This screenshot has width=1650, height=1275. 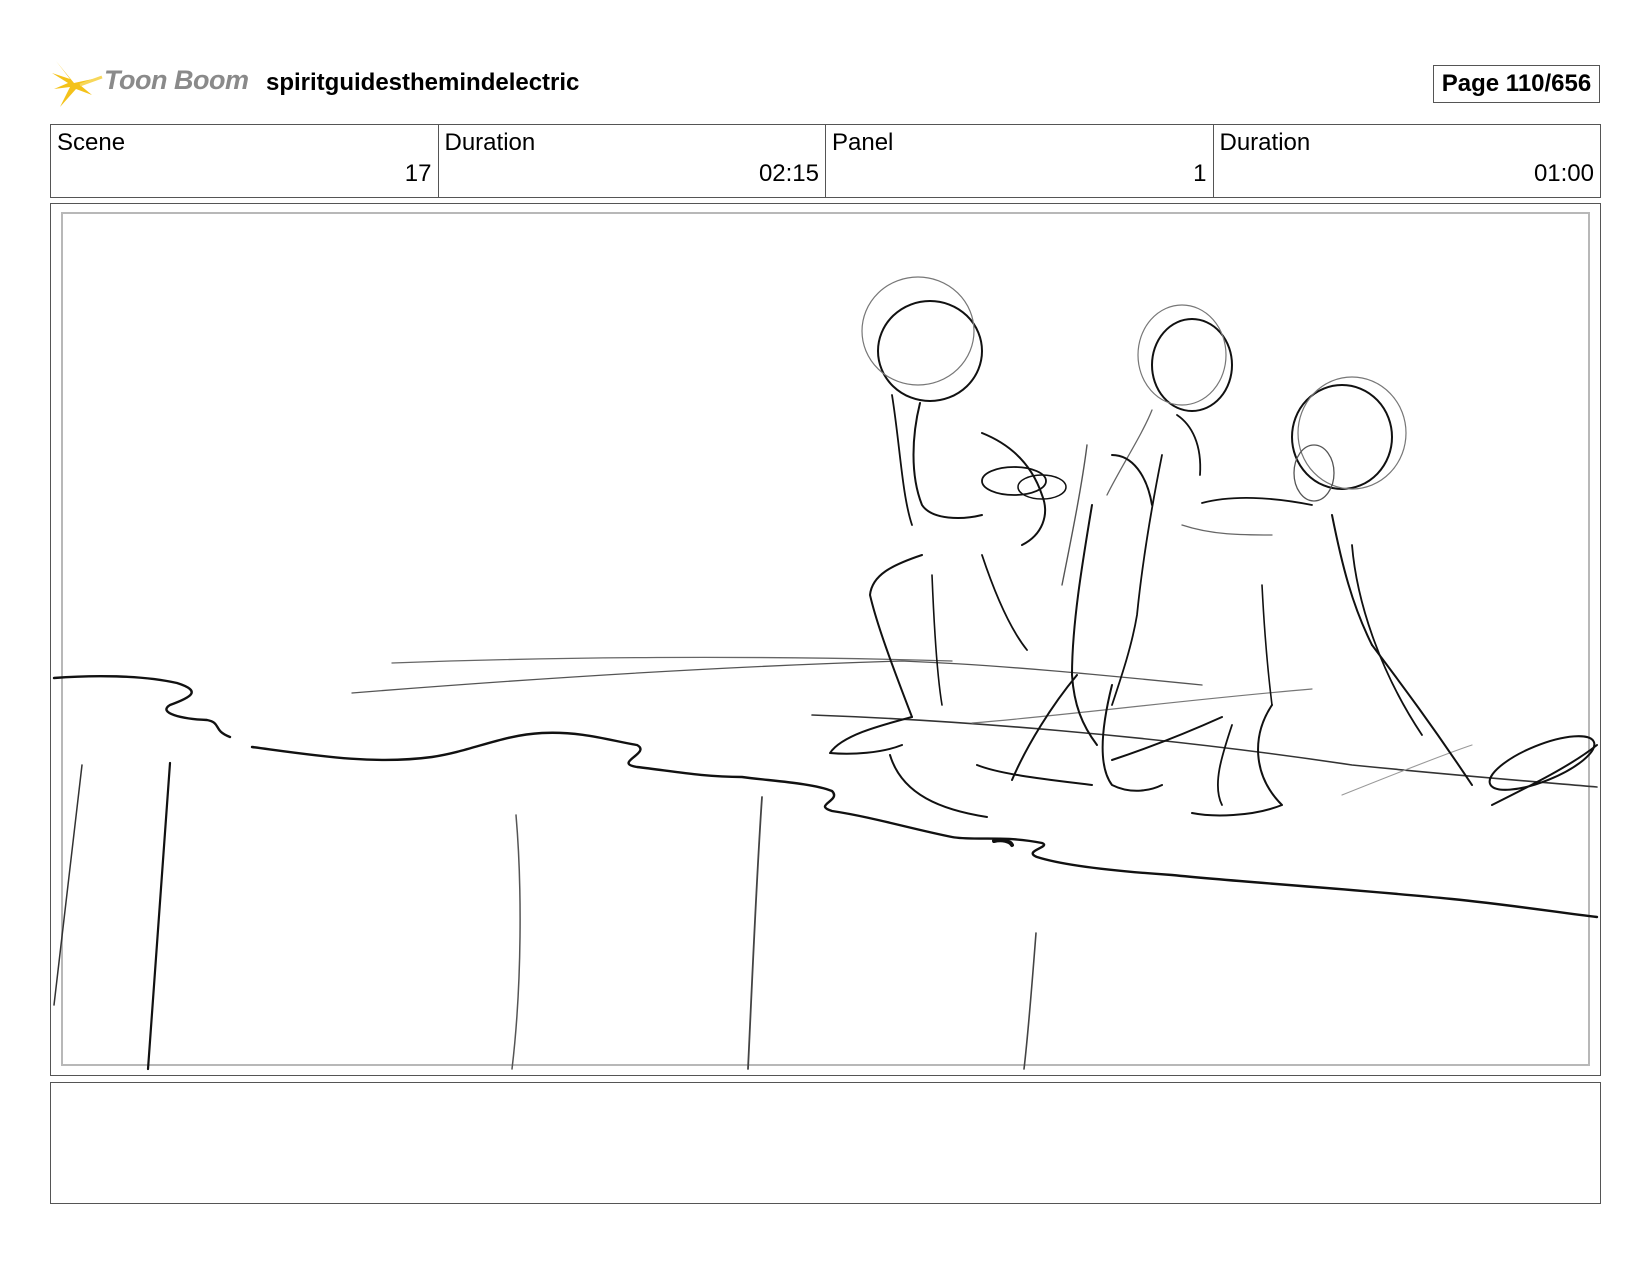 What do you see at coordinates (1200, 173) in the screenshot?
I see `panel-value: 1` at bounding box center [1200, 173].